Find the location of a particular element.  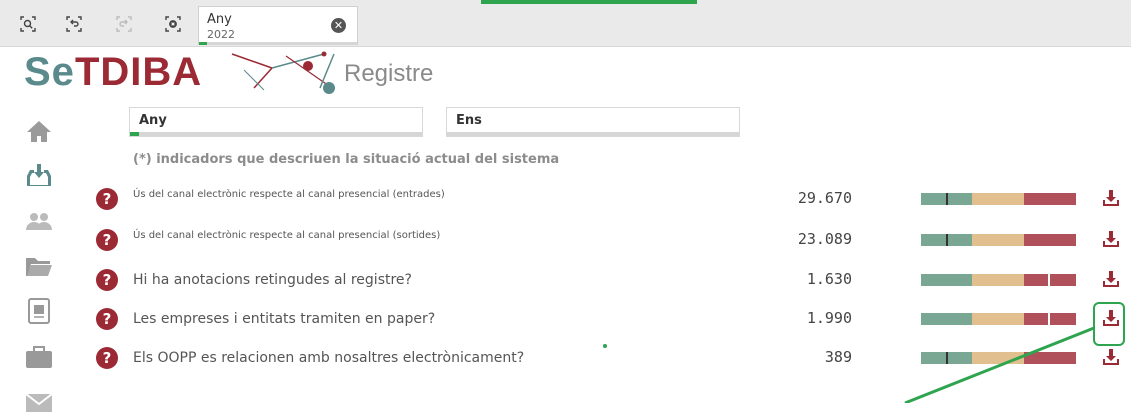

step-forward-icon is located at coordinates (124, 24).